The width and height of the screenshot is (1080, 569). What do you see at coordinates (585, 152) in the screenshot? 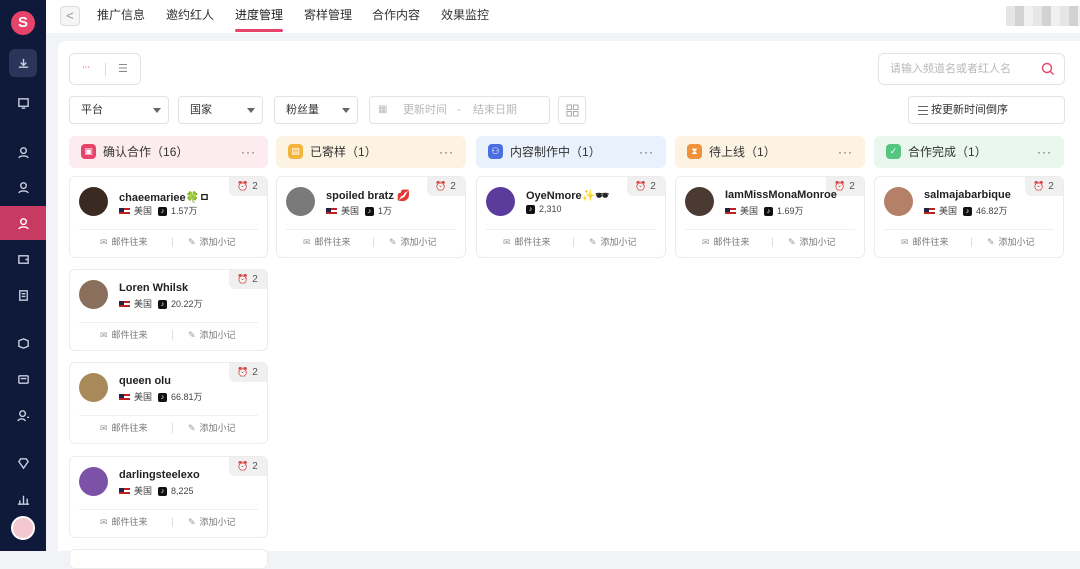
I see `column-count: （1）` at bounding box center [585, 152].